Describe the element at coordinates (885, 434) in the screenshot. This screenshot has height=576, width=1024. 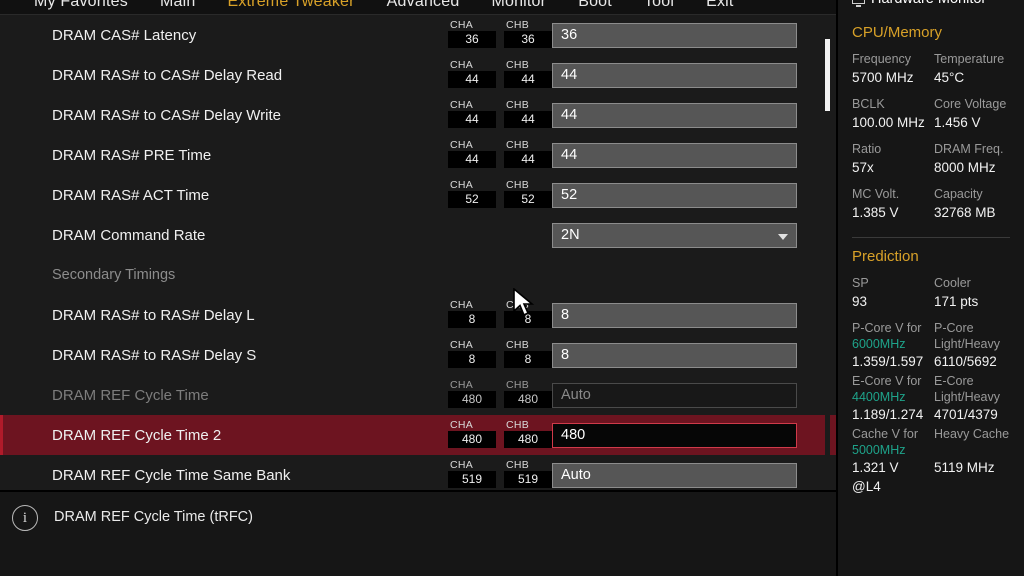
I see `prediction-left-key: Cache V for` at that location.